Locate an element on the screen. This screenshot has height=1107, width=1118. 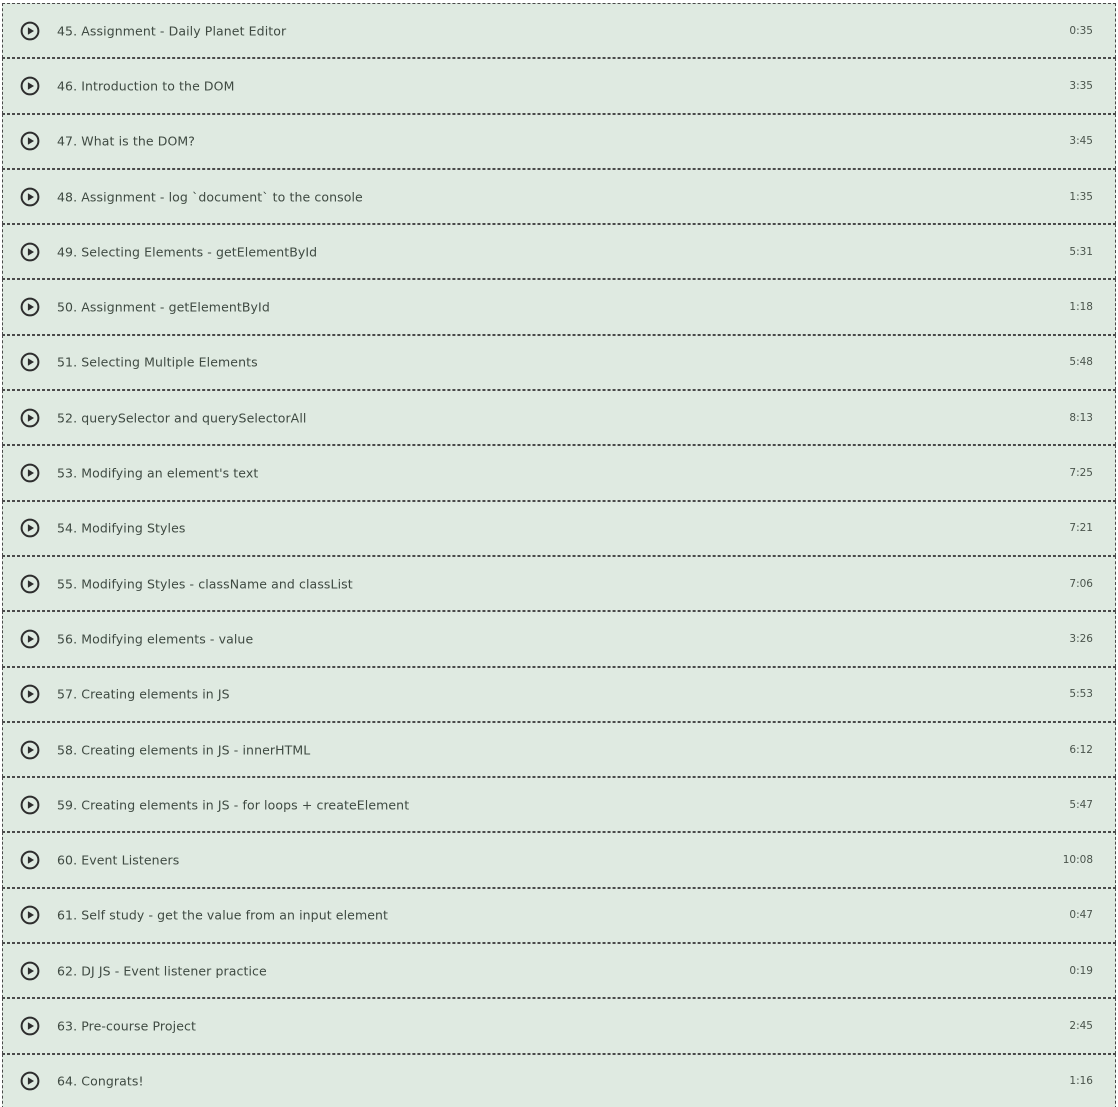
lesson-duration: 7:25 is located at coordinates (1081, 473).